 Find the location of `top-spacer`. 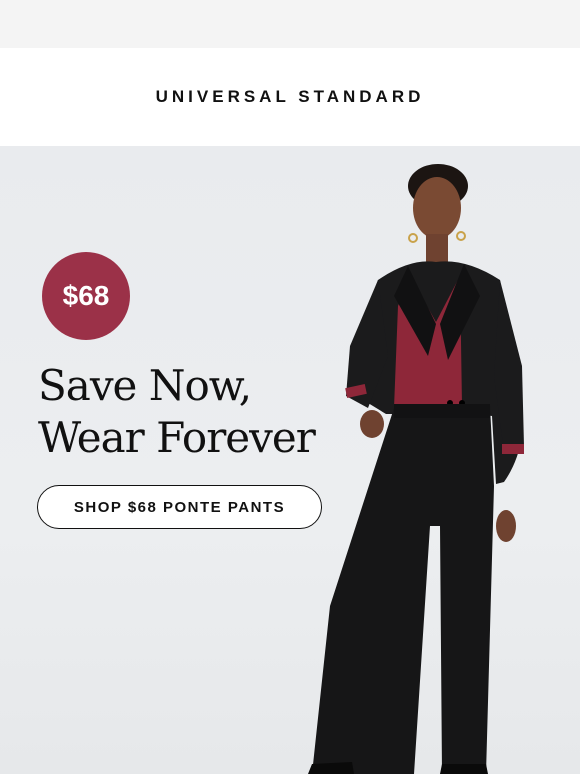

top-spacer is located at coordinates (290, 24).